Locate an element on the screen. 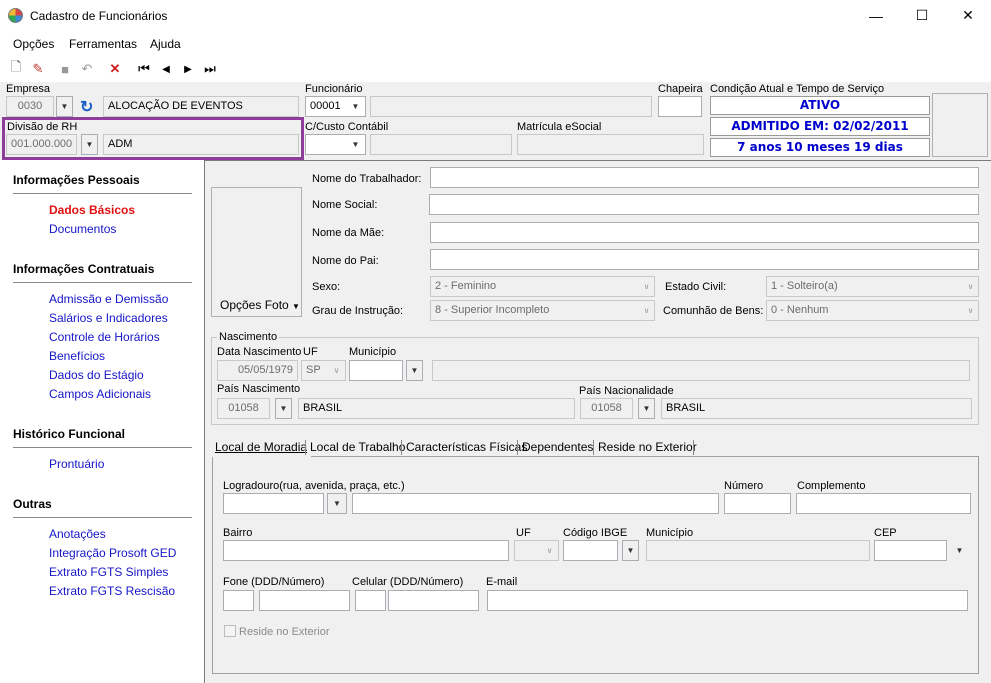 Image resolution: width=991 pixels, height=683 pixels. ccusto-dropdown: ▼ is located at coordinates (355, 144).